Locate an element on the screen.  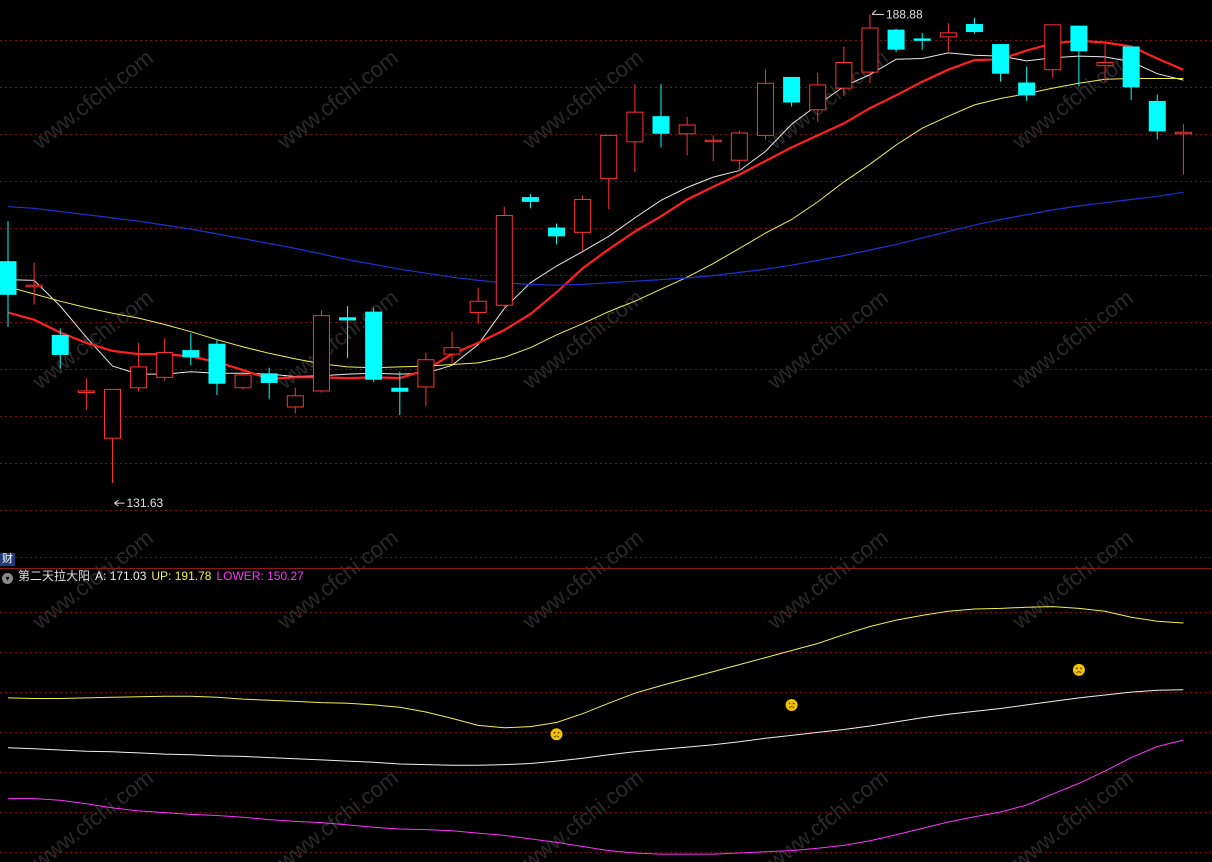
ma_blue-line is located at coordinates (595, 238).